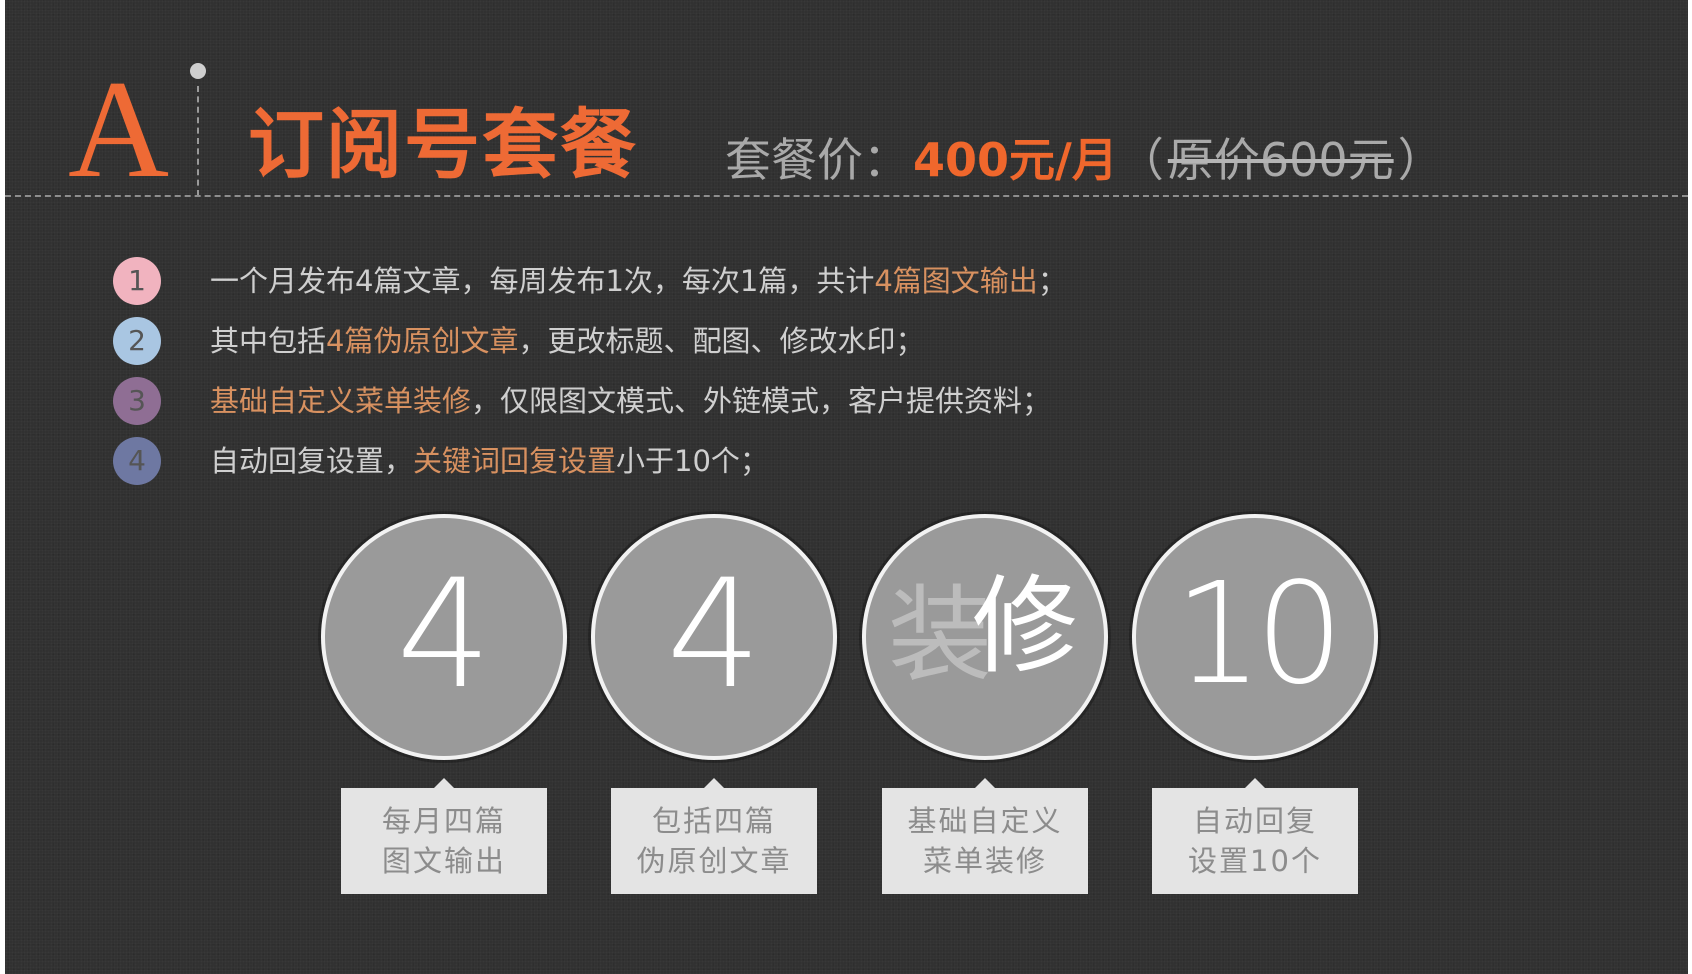 This screenshot has height=974, width=1692. Describe the element at coordinates (846, 196) in the screenshot. I see `header-divider` at that location.